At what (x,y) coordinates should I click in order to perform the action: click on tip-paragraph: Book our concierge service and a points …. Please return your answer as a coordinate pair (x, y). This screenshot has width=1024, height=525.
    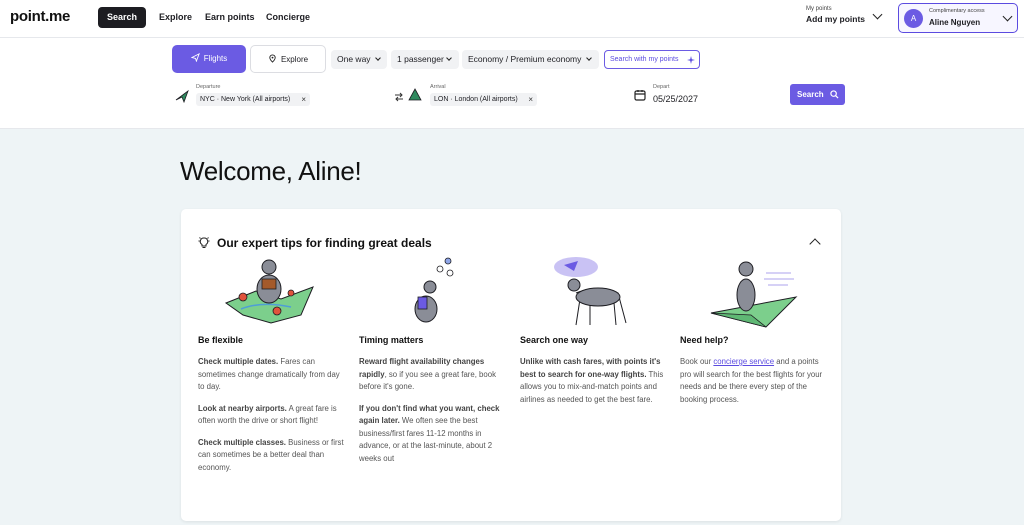
    Looking at the image, I should click on (751, 380).